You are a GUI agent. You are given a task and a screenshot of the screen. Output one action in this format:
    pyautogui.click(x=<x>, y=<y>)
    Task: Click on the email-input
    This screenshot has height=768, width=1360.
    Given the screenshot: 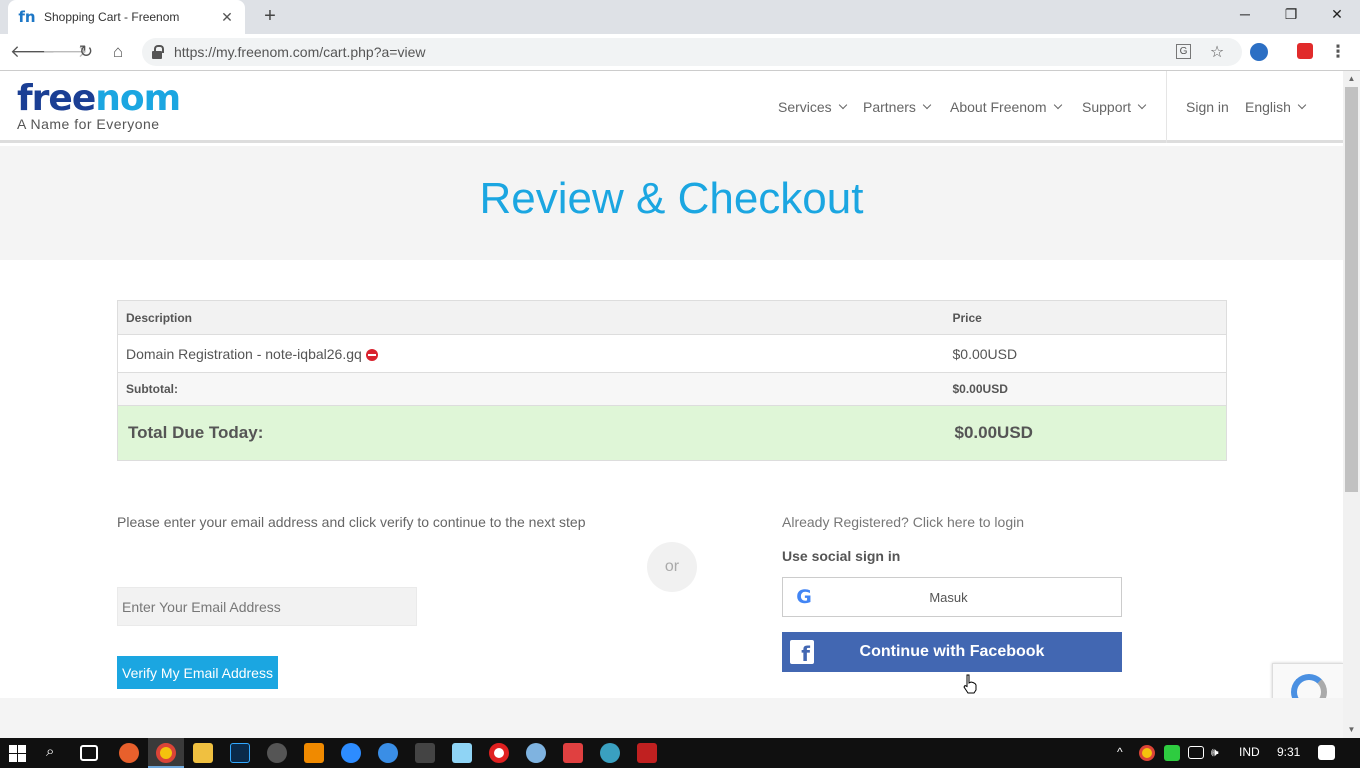 What is the action you would take?
    pyautogui.click(x=267, y=606)
    